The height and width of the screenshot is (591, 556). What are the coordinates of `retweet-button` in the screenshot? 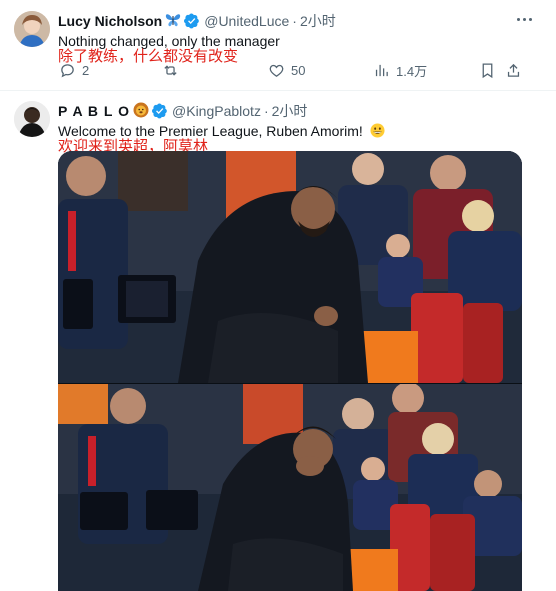 It's located at (170, 70).